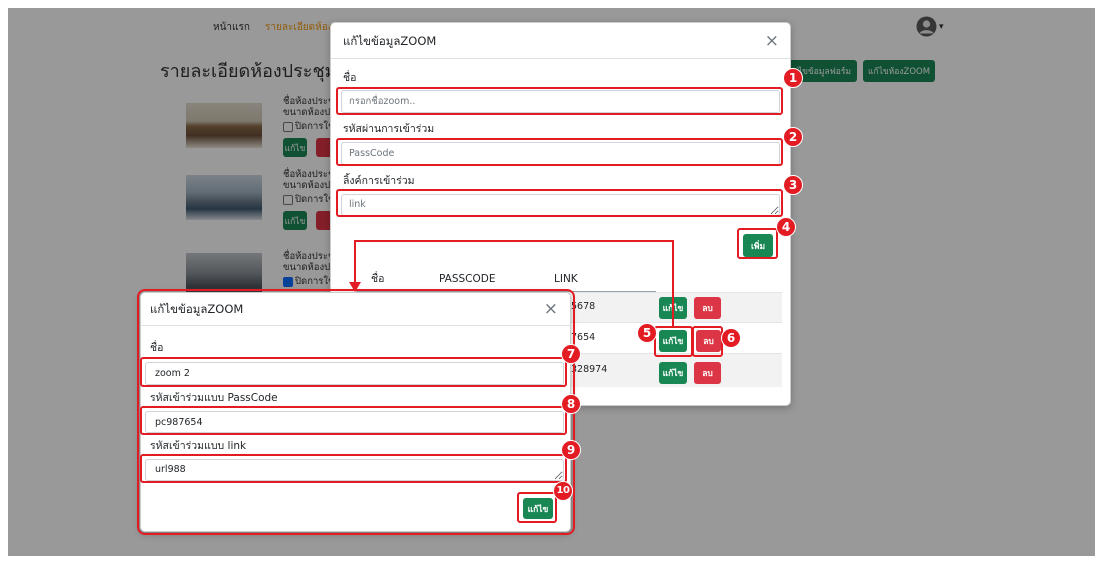  I want to click on annotation-marker-7: 7, so click(571, 354).